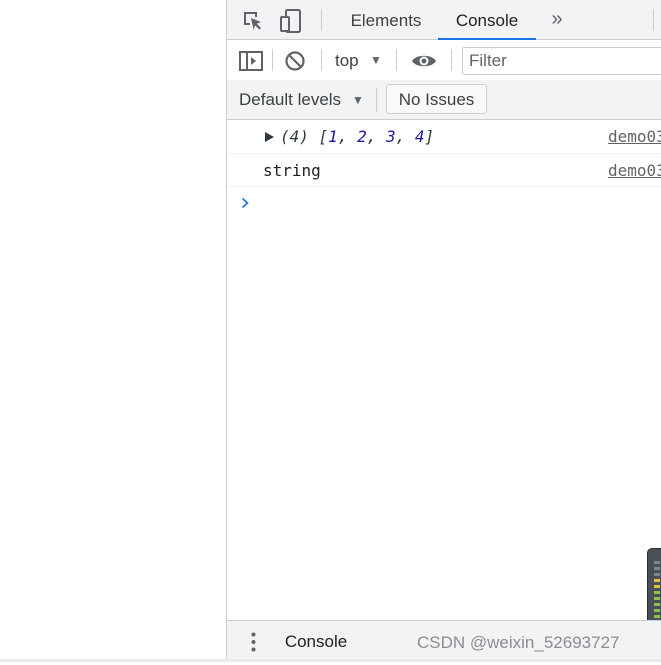  I want to click on console-message-array: (4) [1, 2, 3, 4] demo03, so click(444, 137).